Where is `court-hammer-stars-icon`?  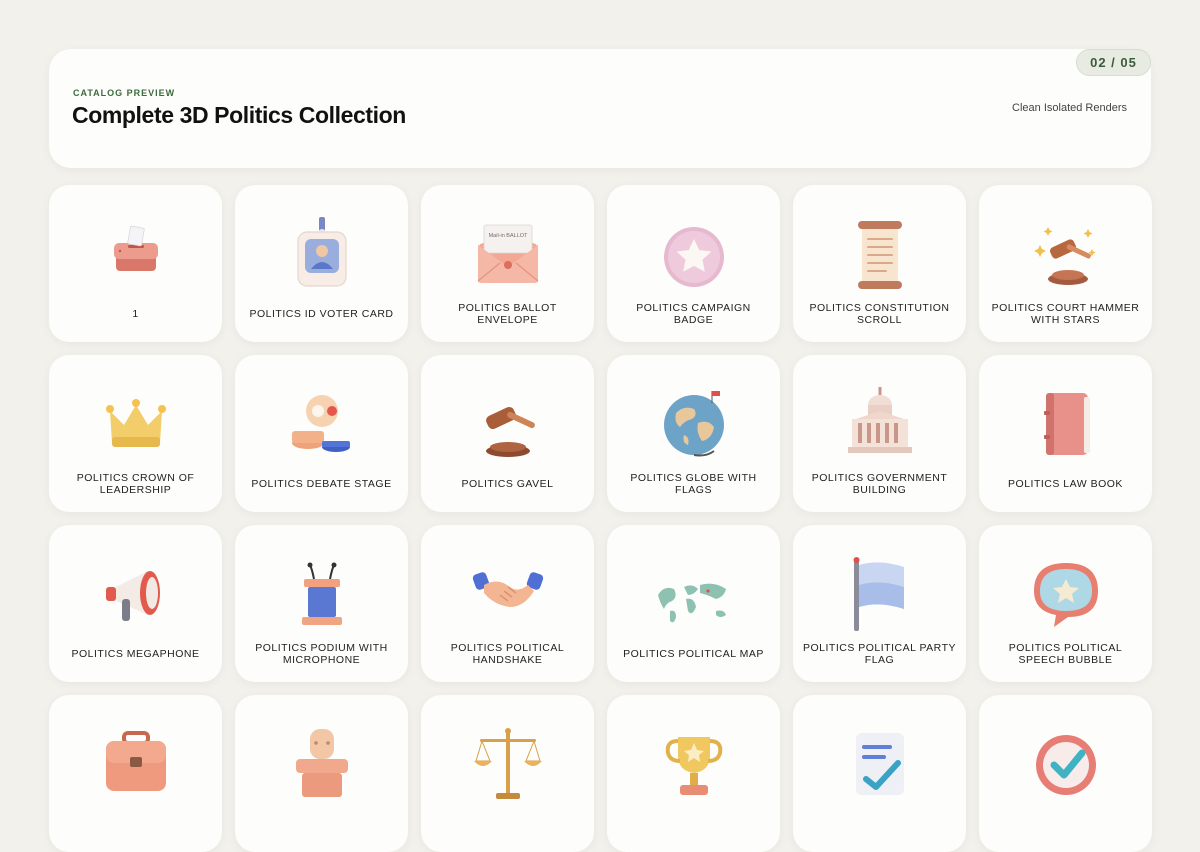 court-hammer-stars-icon is located at coordinates (1066, 255).